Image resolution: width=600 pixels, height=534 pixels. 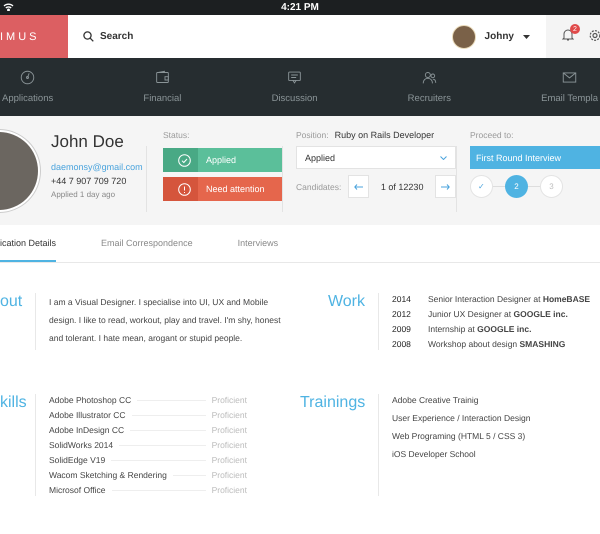 What do you see at coordinates (509, 299) in the screenshot?
I see `work-entry: Senior Interaction Designer at HomeBASE` at bounding box center [509, 299].